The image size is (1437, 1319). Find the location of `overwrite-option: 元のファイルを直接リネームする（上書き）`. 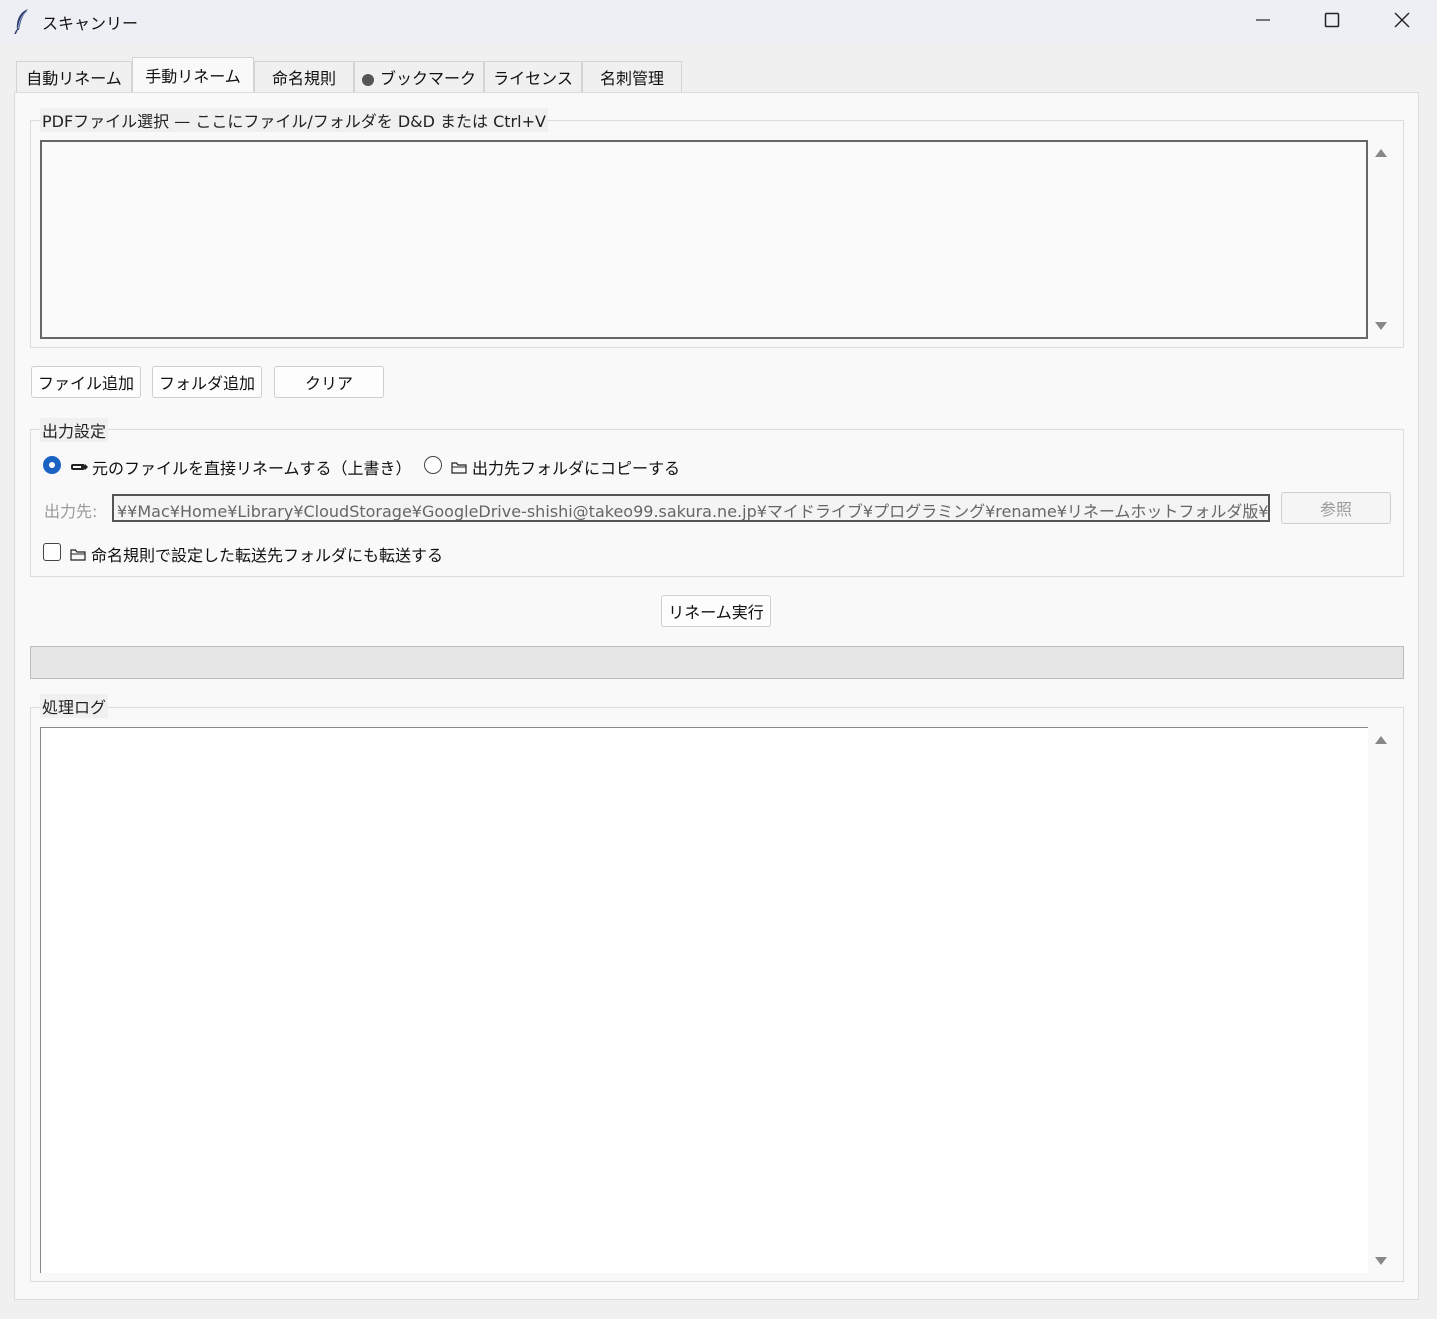

overwrite-option: 元のファイルを直接リネームする（上書き） is located at coordinates (241, 467).